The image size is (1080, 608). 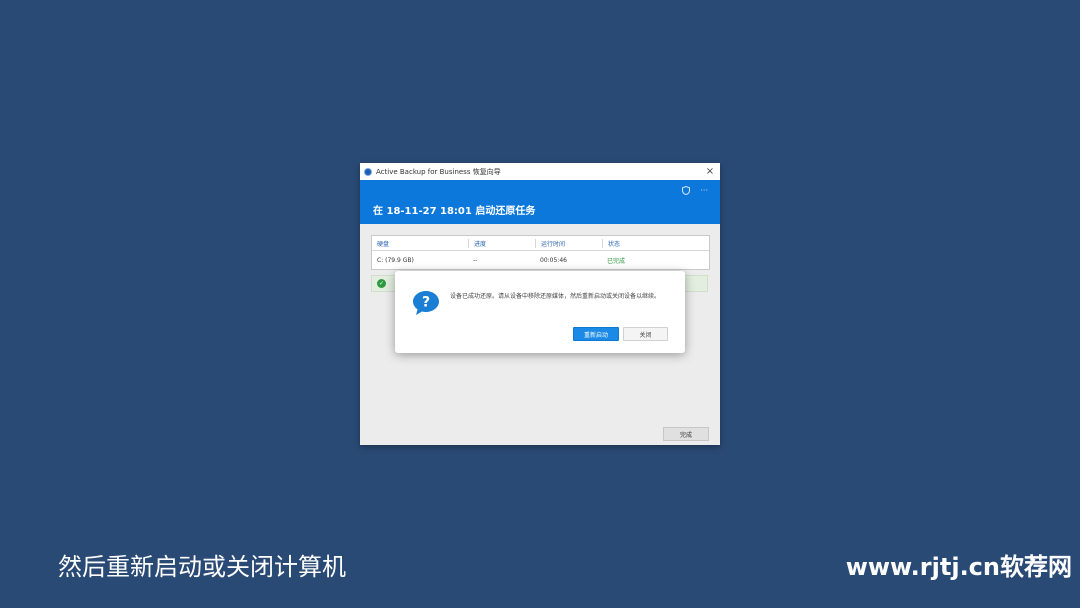 What do you see at coordinates (686, 434) in the screenshot?
I see `done-button: 完成` at bounding box center [686, 434].